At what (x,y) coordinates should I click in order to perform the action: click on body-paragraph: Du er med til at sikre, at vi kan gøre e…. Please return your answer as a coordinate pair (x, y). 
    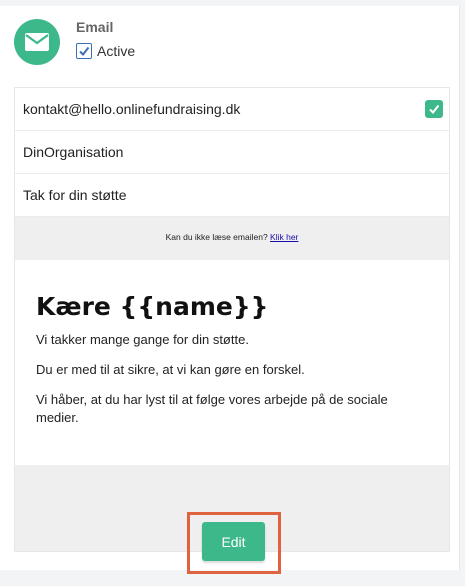
    Looking at the image, I should click on (170, 369).